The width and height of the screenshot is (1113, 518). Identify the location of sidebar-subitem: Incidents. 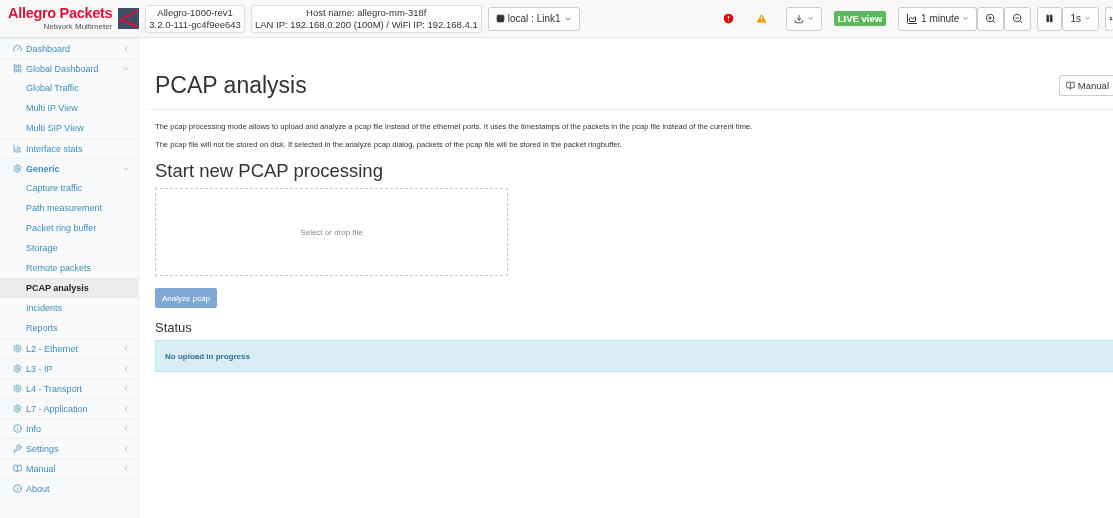
(69, 308).